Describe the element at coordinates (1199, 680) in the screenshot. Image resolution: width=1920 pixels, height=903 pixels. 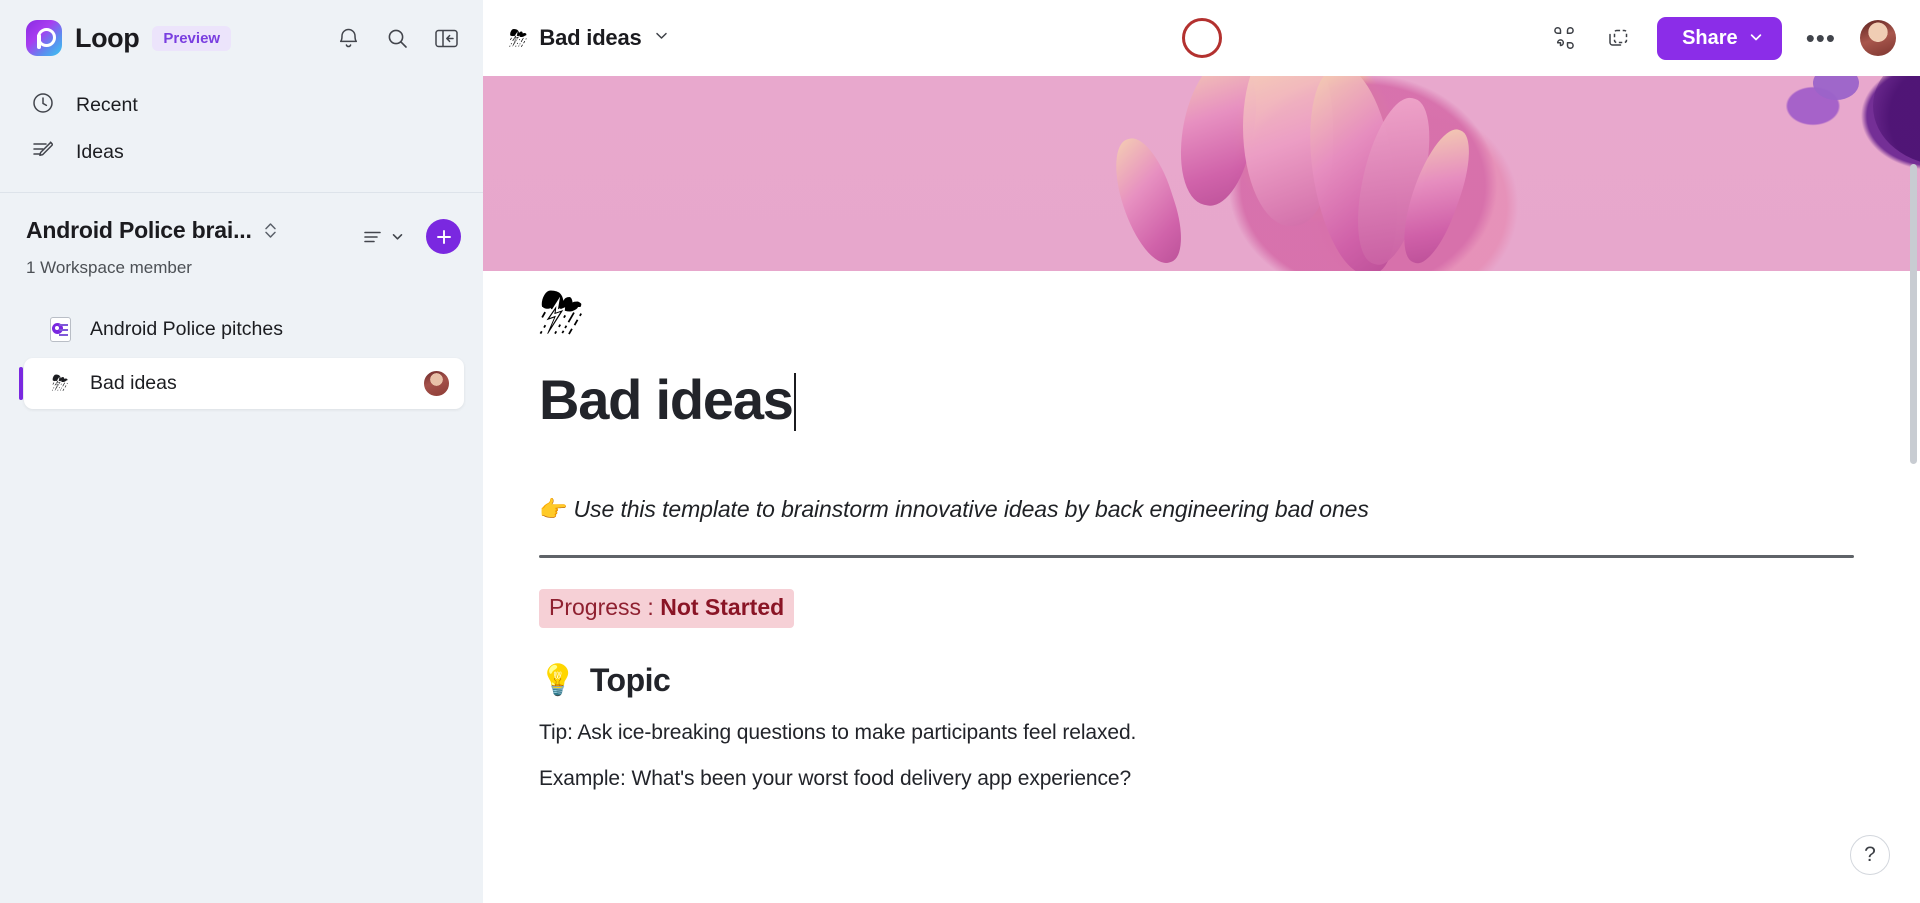
I see `topic-heading: 💡 Topic` at that location.